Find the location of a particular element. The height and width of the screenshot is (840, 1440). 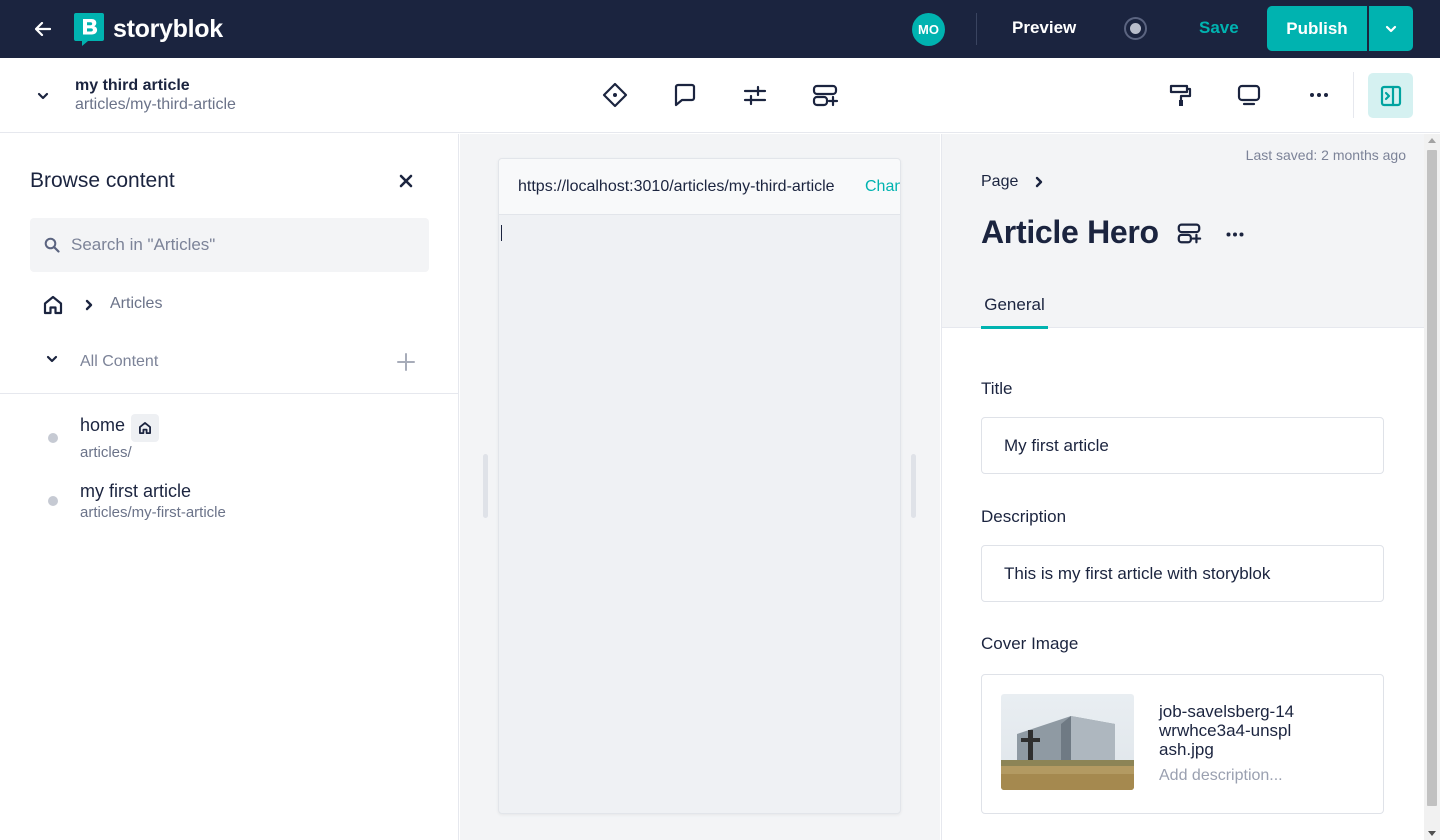

comment-icon is located at coordinates (685, 95).